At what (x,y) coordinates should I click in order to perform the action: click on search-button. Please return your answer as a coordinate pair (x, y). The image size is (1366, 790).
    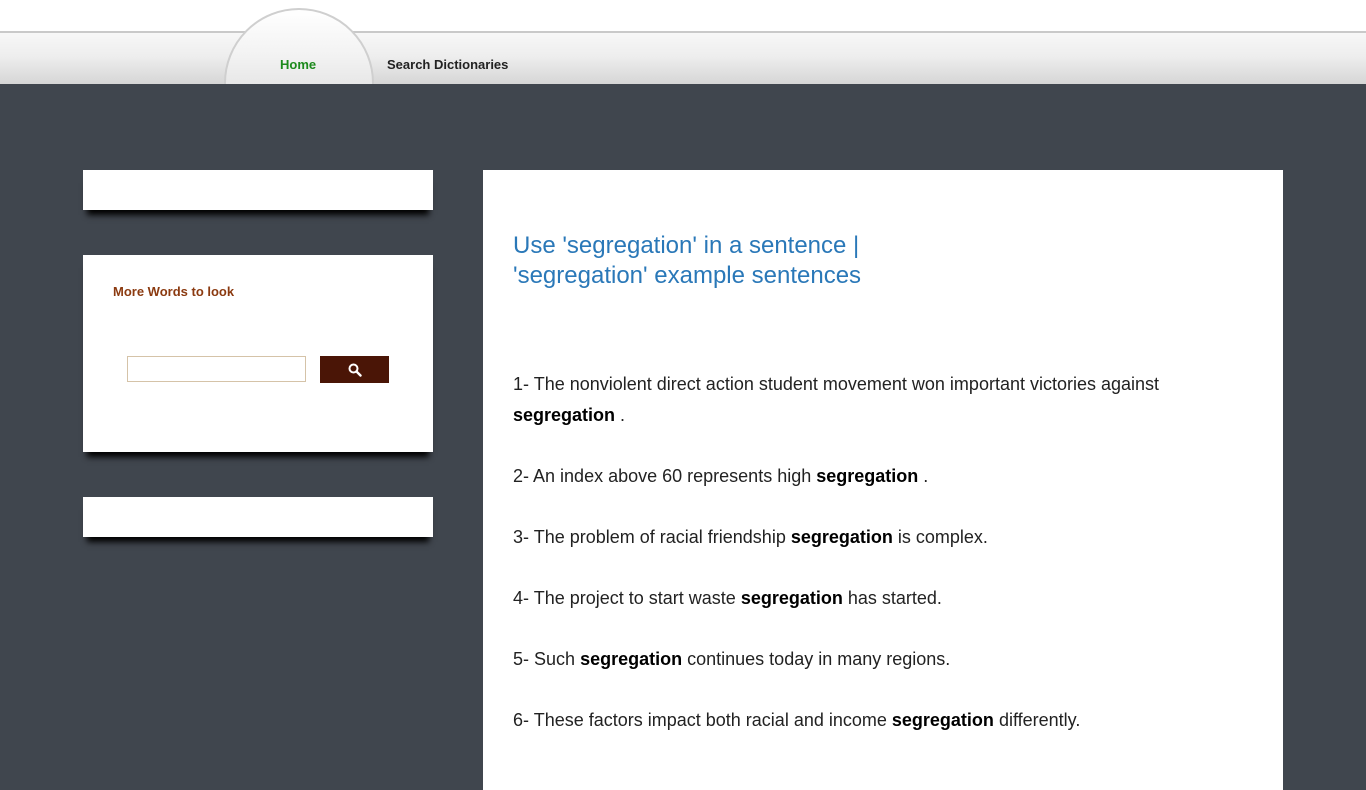
    Looking at the image, I should click on (354, 369).